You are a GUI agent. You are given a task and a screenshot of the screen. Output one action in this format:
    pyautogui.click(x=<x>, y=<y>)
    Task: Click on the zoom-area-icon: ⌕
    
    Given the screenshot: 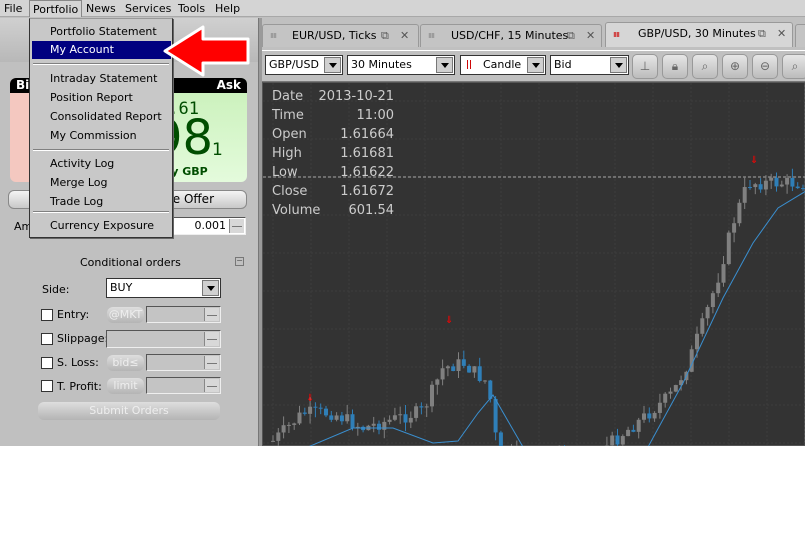 What is the action you would take?
    pyautogui.click(x=793, y=66)
    